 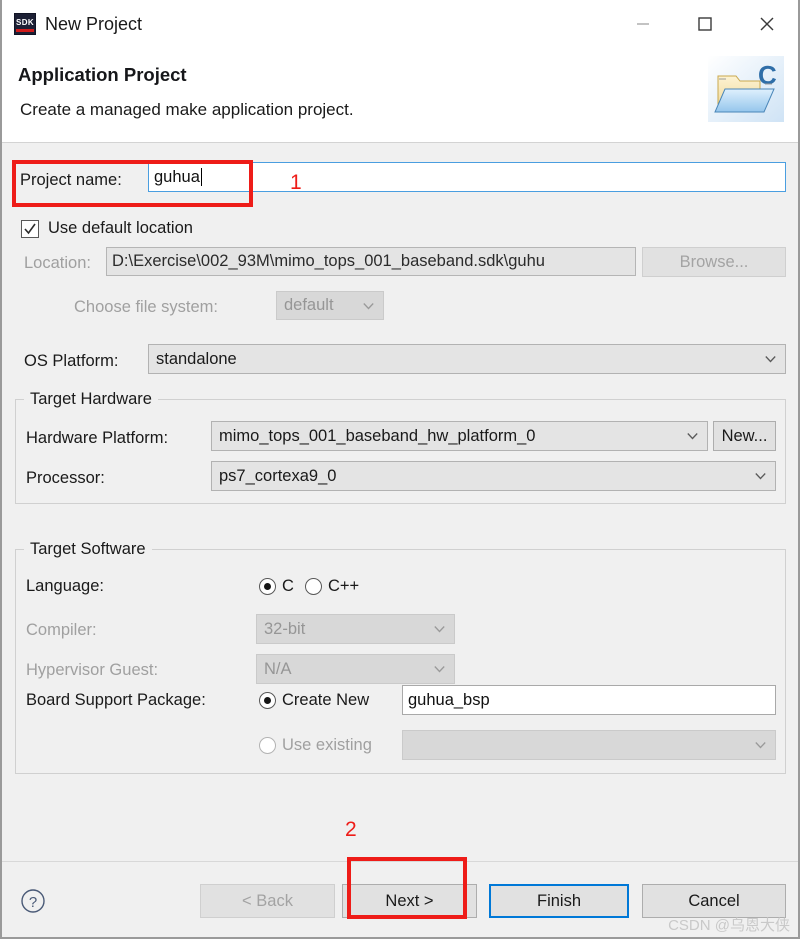 What do you see at coordinates (92, 670) in the screenshot?
I see `hypervisor-guest-label: Hypervisor Guest:` at bounding box center [92, 670].